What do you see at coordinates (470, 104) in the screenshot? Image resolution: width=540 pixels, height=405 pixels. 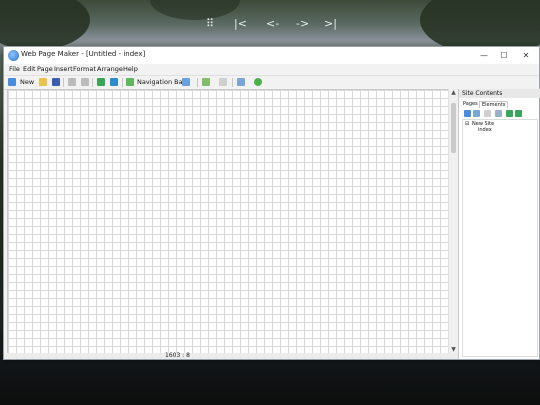 I see `tab-pages: Pages` at bounding box center [470, 104].